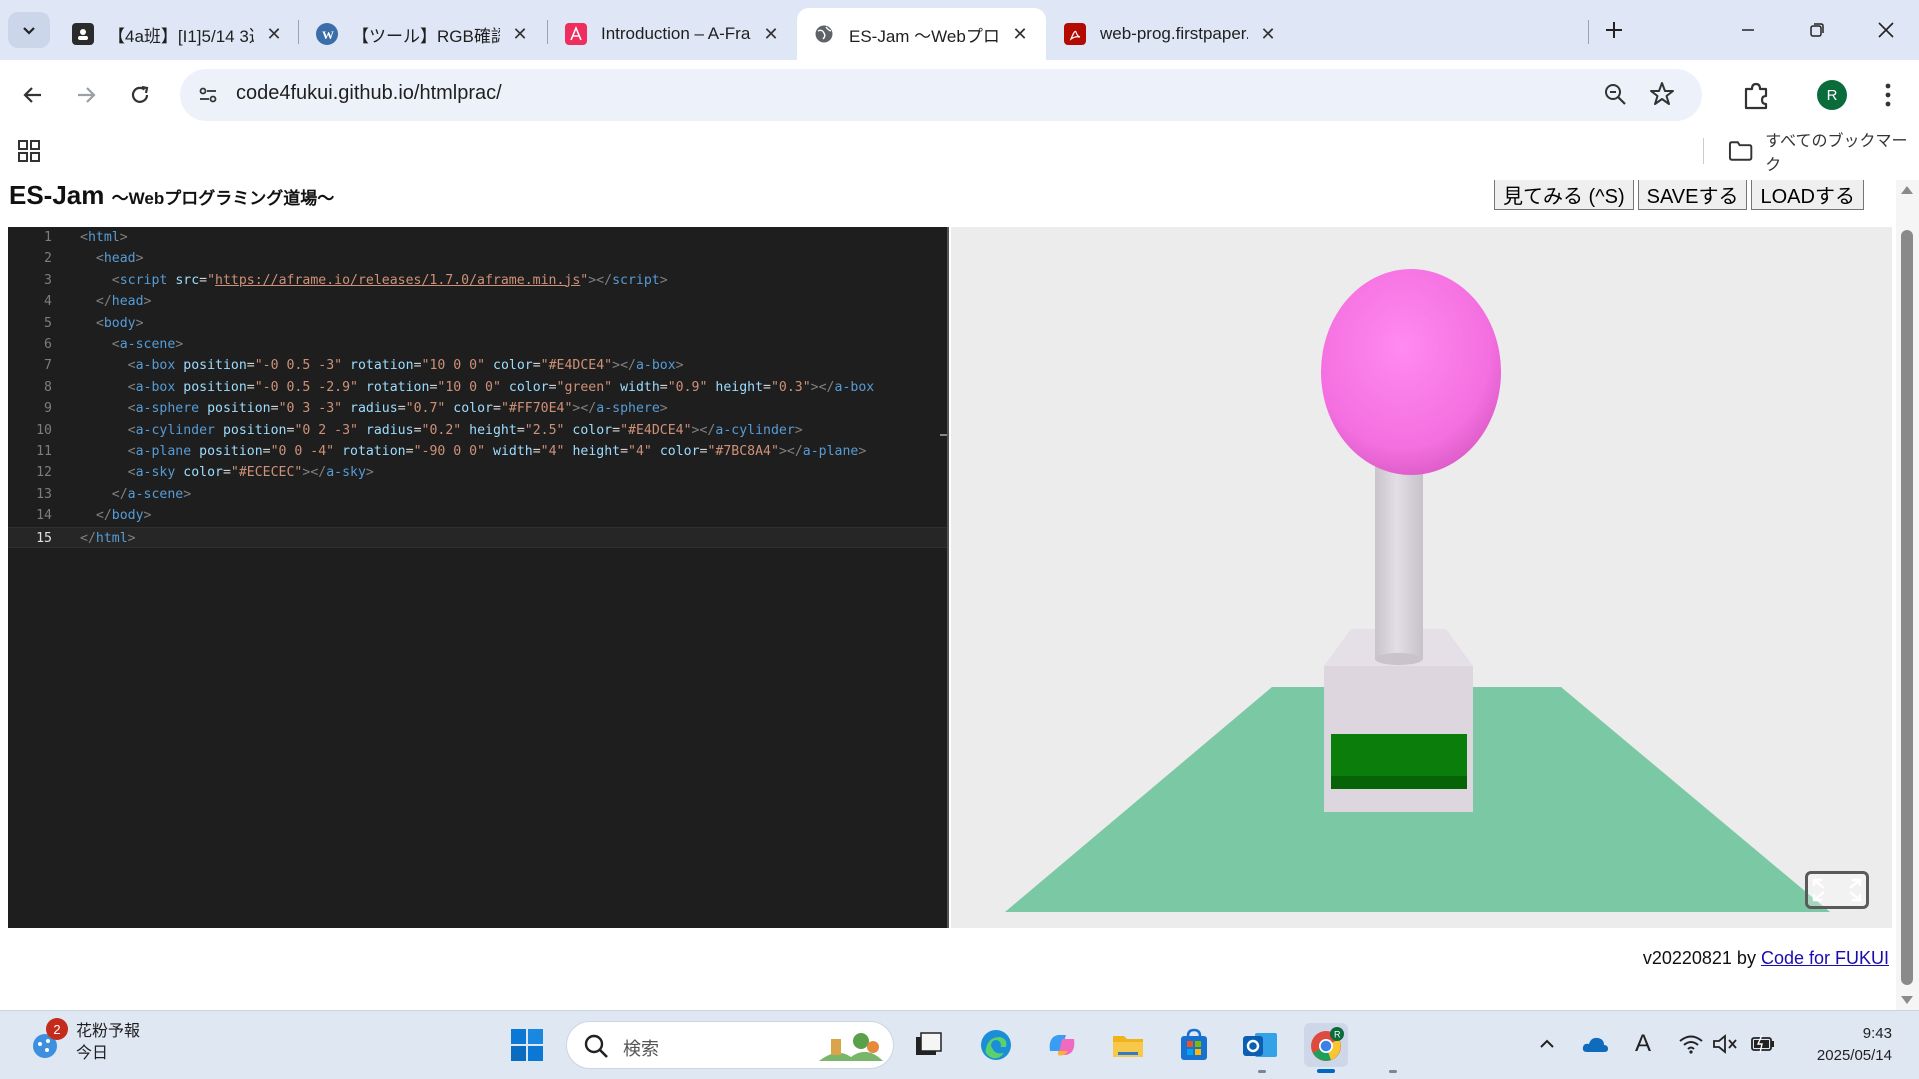  I want to click on line-number: 5, so click(48, 323).